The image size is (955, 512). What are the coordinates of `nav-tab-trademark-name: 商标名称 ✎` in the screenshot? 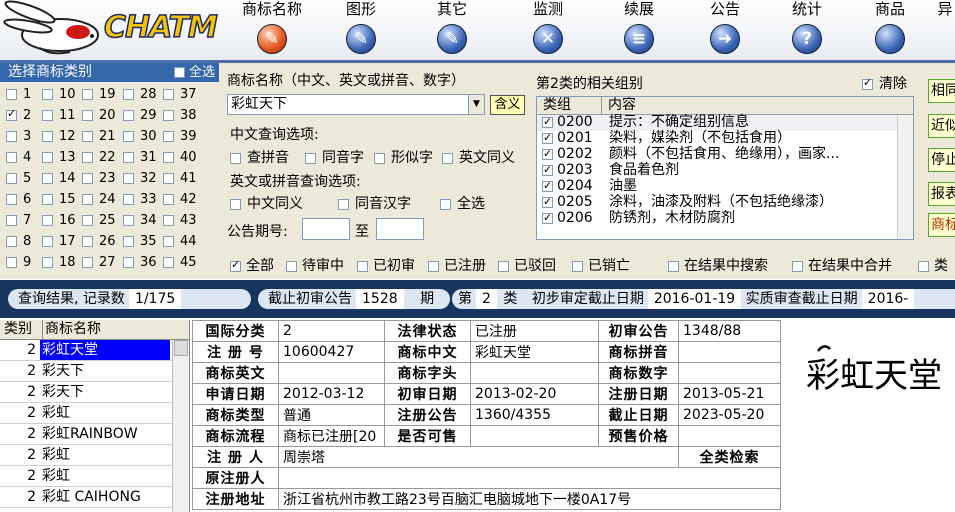 It's located at (272, 30).